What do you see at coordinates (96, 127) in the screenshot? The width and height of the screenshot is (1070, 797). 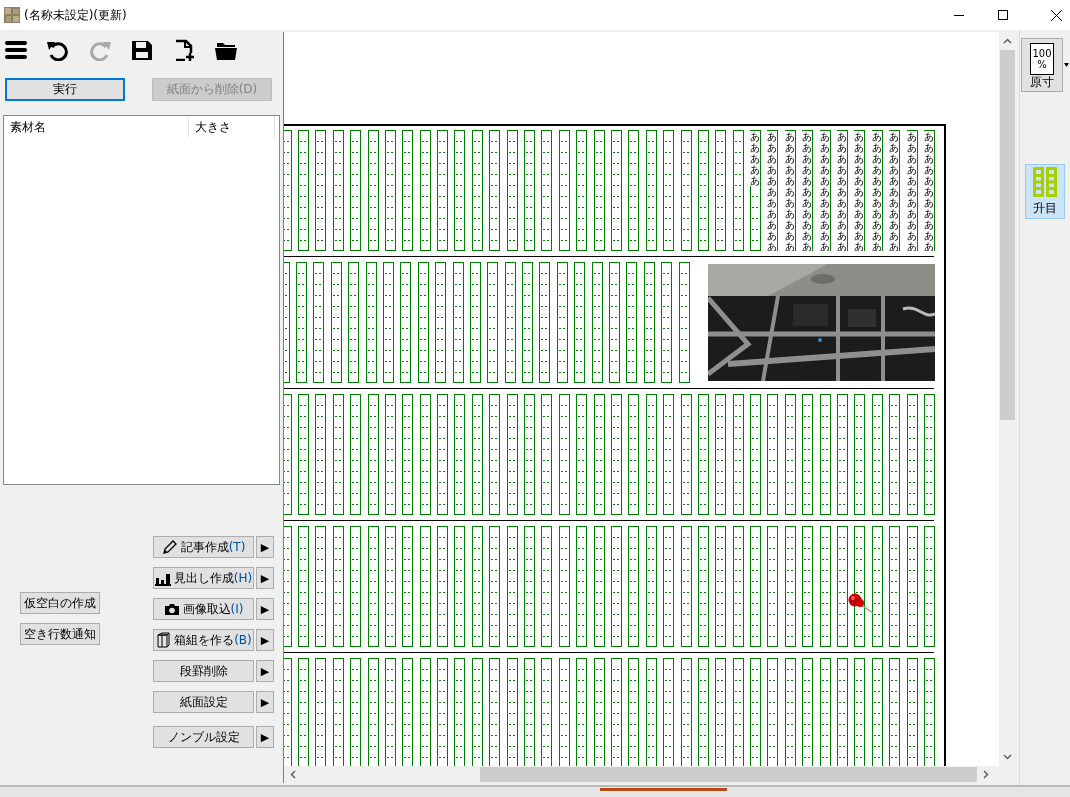 I see `column-header: 素材名` at bounding box center [96, 127].